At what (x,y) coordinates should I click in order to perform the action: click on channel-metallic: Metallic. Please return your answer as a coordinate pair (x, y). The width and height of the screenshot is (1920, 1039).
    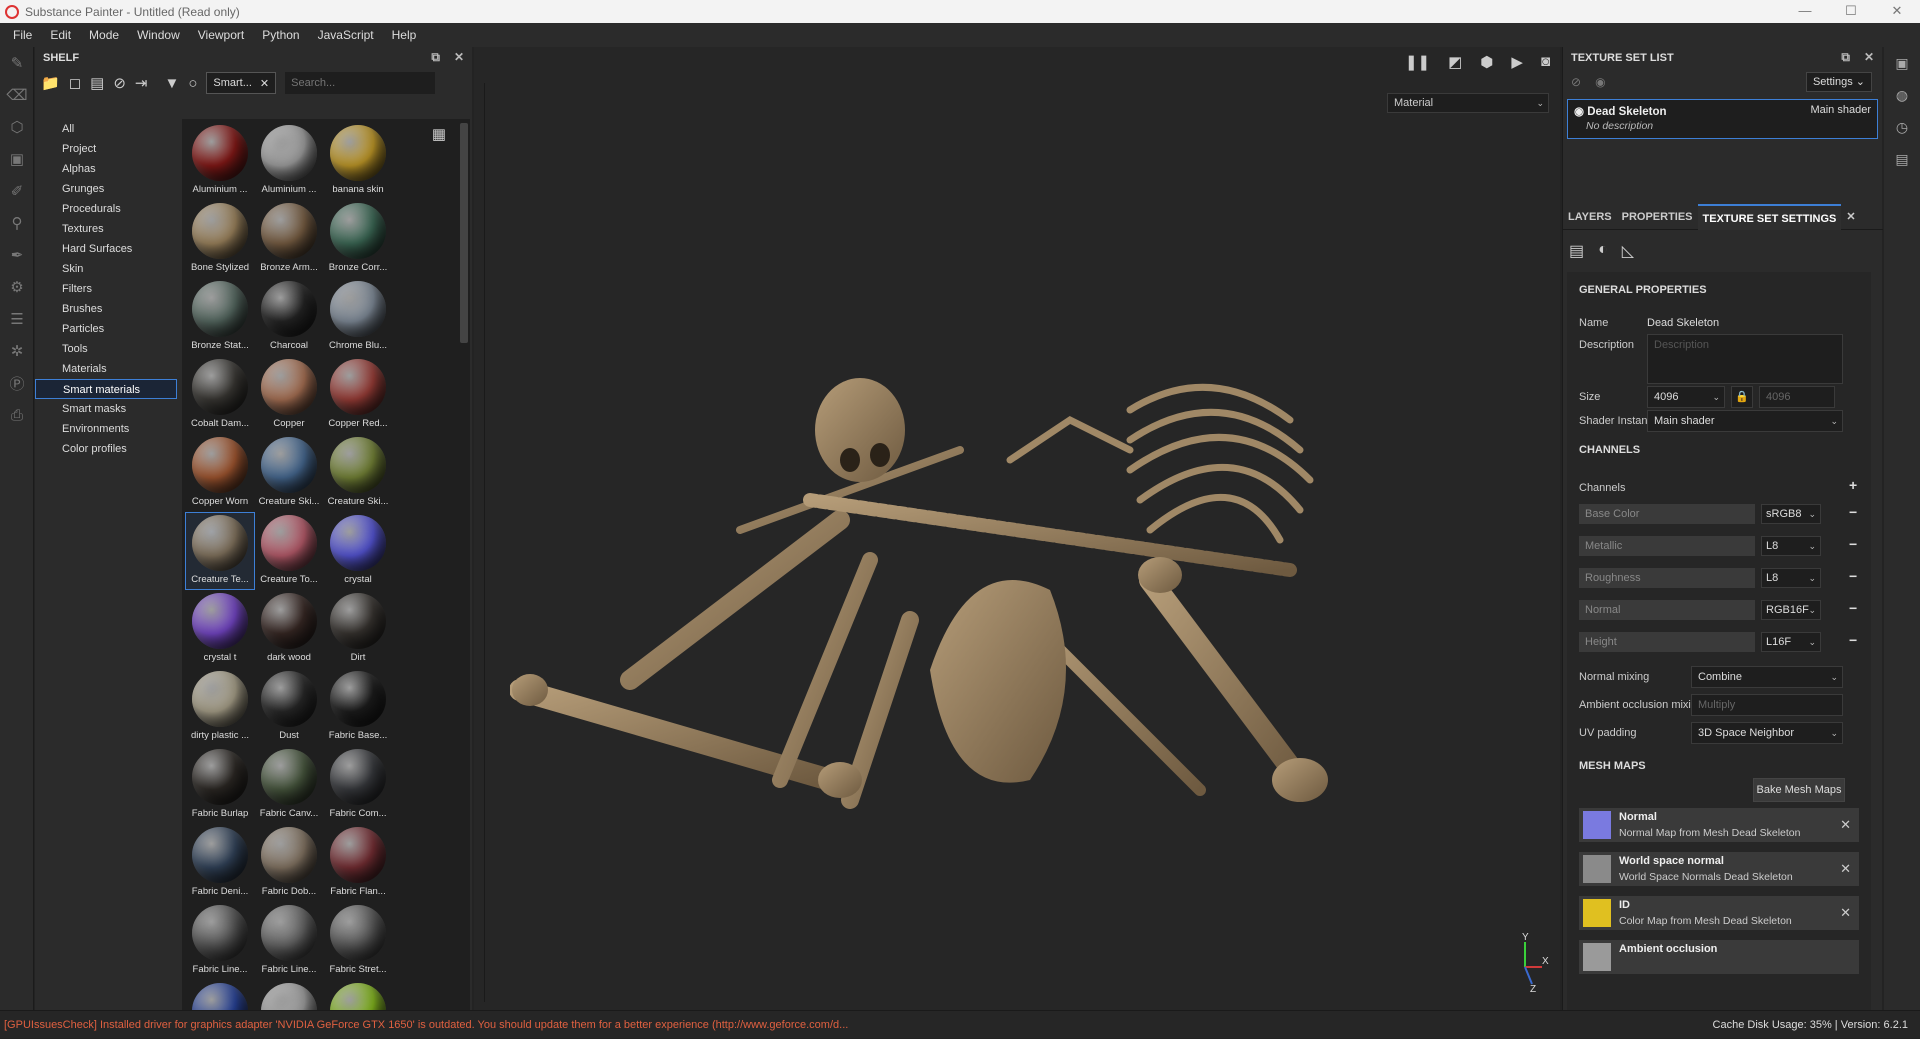
    Looking at the image, I should click on (1667, 546).